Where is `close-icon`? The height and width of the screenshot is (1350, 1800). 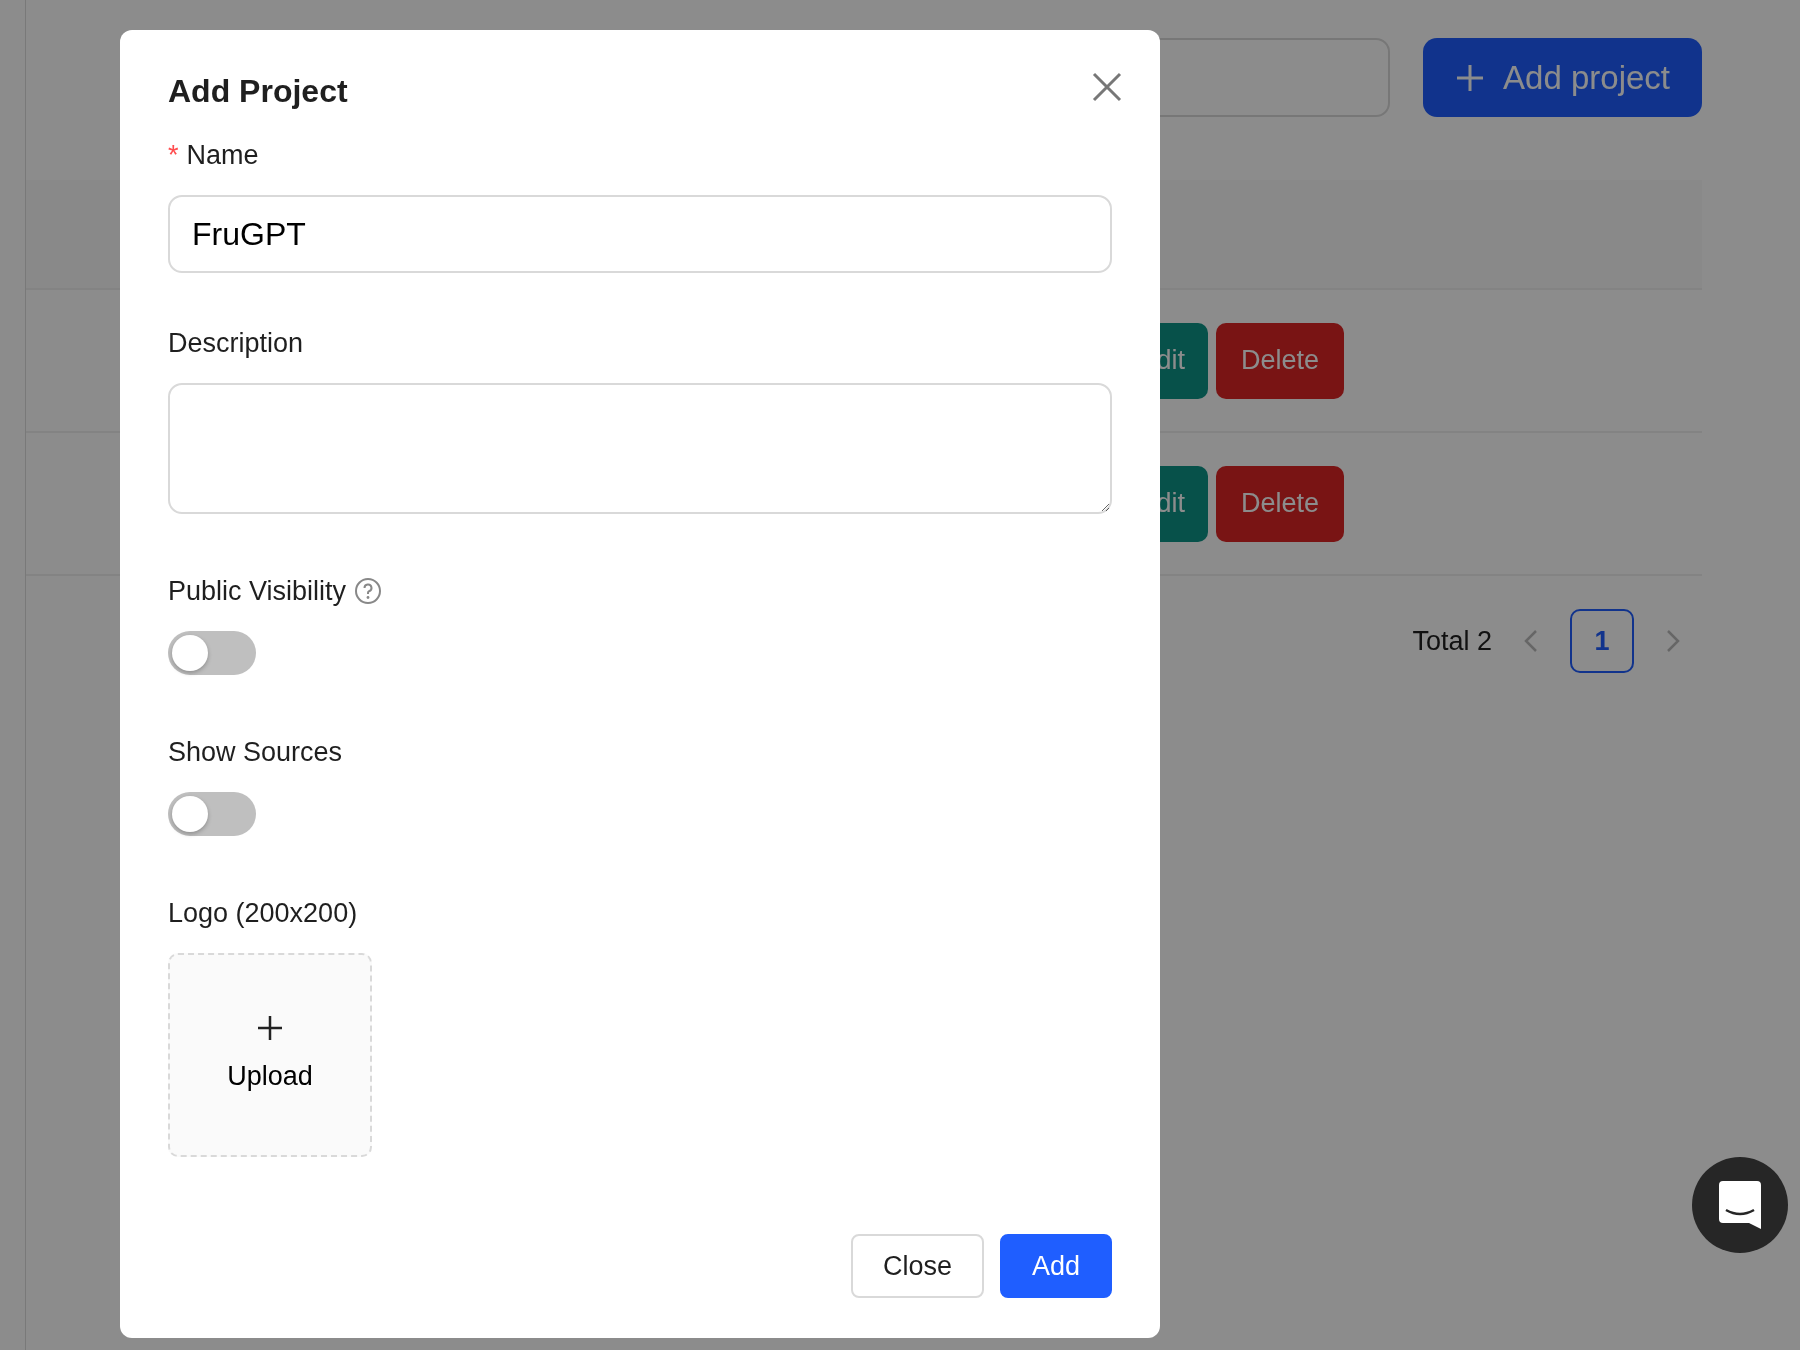 close-icon is located at coordinates (1107, 87).